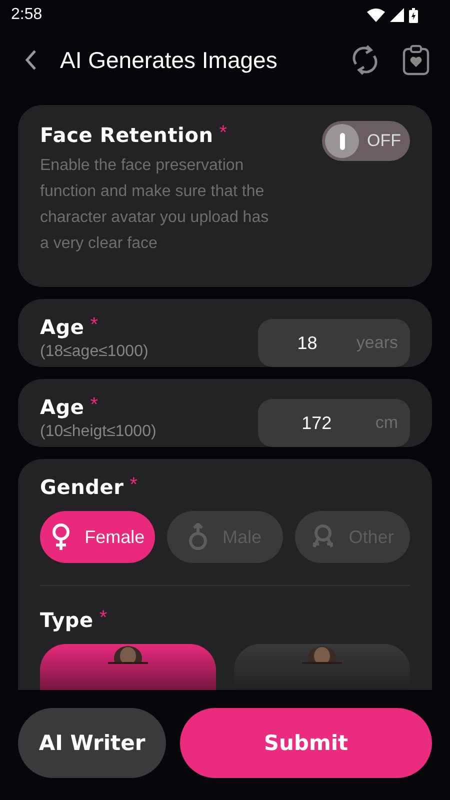 The width and height of the screenshot is (450, 800). What do you see at coordinates (31, 60) in the screenshot?
I see `back-button` at bounding box center [31, 60].